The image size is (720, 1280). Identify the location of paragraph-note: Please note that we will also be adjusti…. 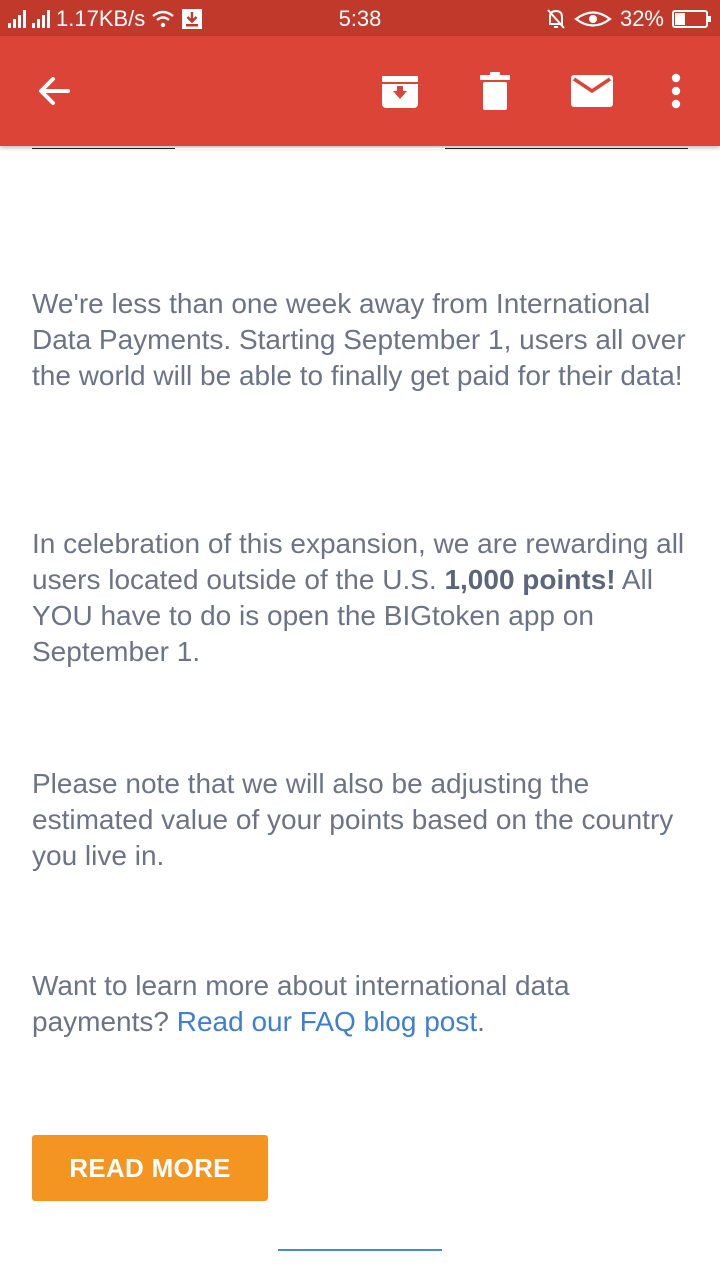
(353, 819).